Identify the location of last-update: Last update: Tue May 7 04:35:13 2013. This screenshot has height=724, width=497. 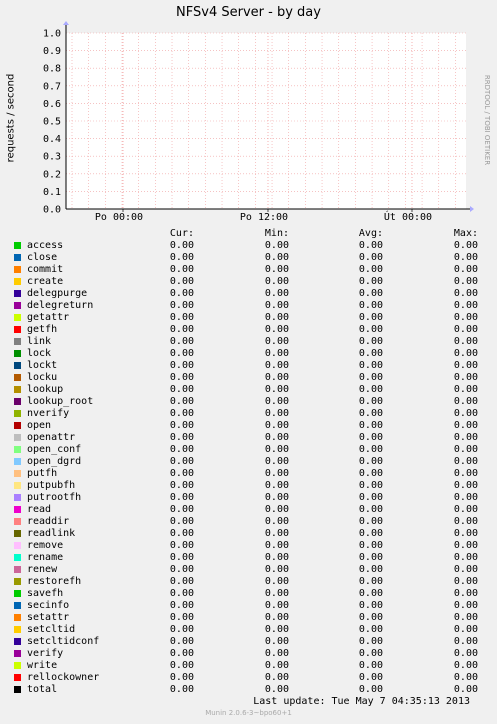
(361, 701).